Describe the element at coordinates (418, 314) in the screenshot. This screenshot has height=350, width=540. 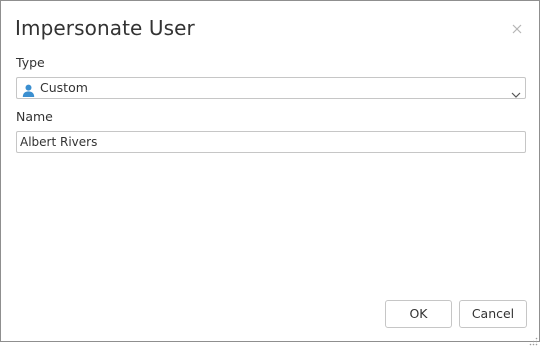
I see `ok-button: OK` at that location.